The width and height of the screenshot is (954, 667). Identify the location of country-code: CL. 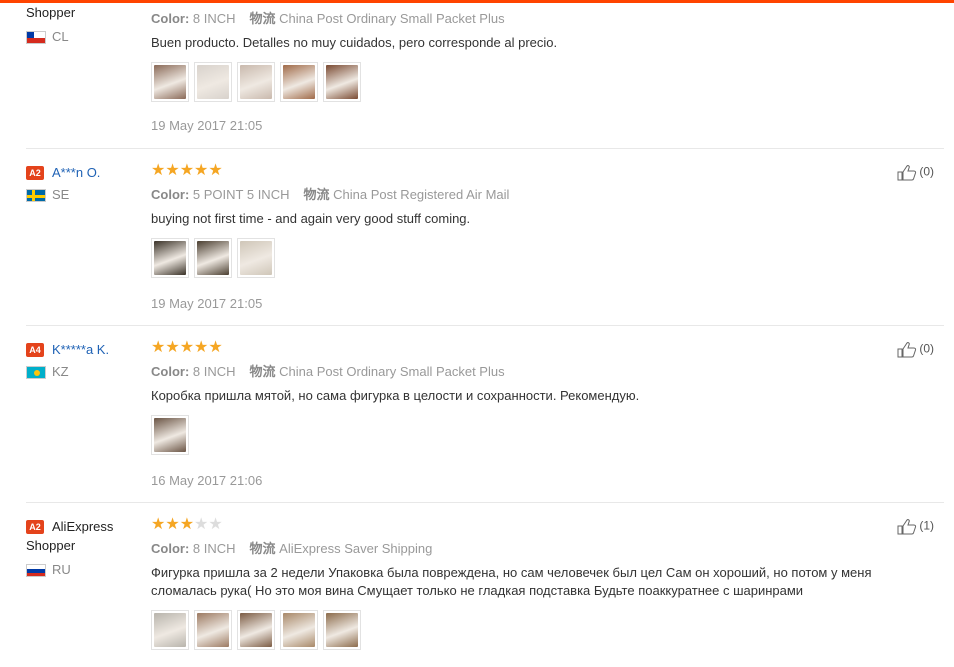
(60, 36).